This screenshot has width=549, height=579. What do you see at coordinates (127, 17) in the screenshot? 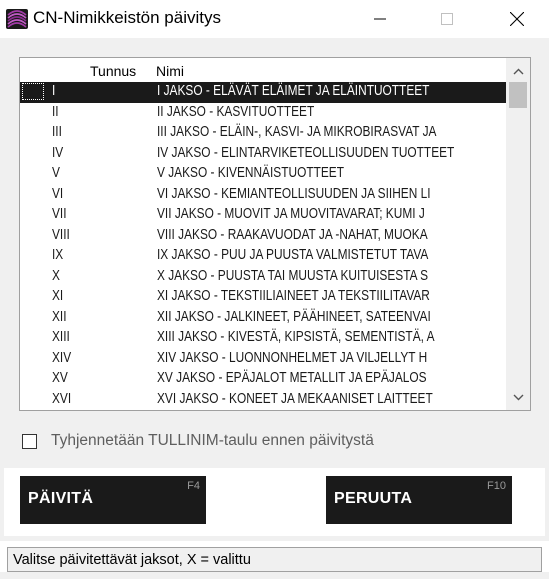
I see `window-title: CN-Nimikkeistön päivitys` at bounding box center [127, 17].